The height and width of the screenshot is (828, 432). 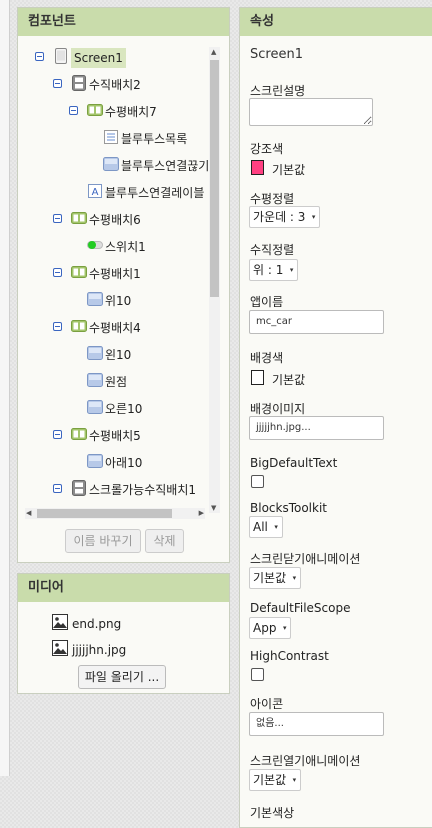 What do you see at coordinates (311, 112) in the screenshot?
I see `about-screen-input` at bounding box center [311, 112].